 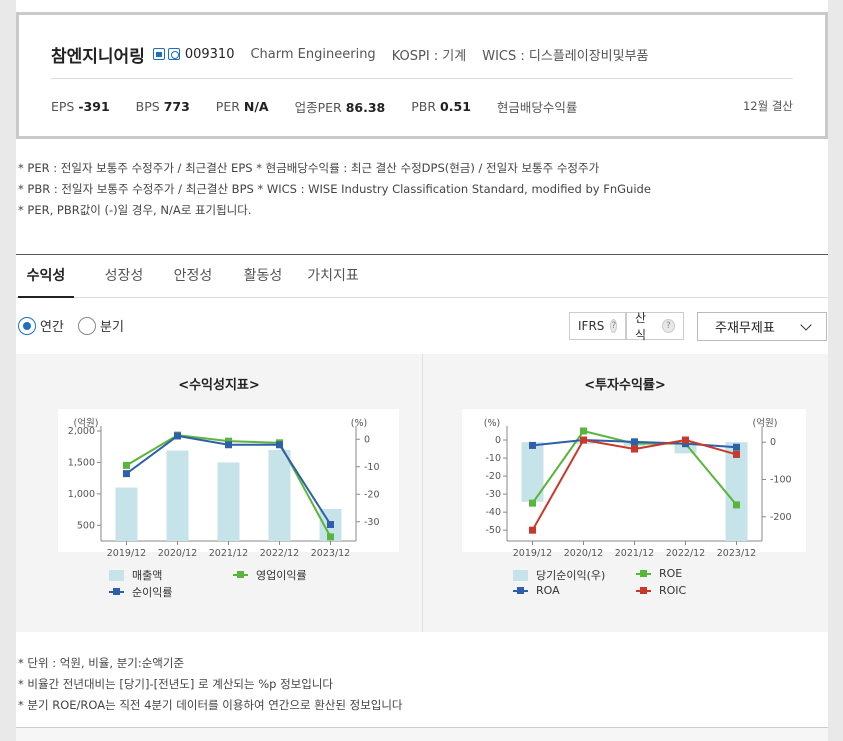 I want to click on metric-pbr: PBR 0.51, so click(x=441, y=106).